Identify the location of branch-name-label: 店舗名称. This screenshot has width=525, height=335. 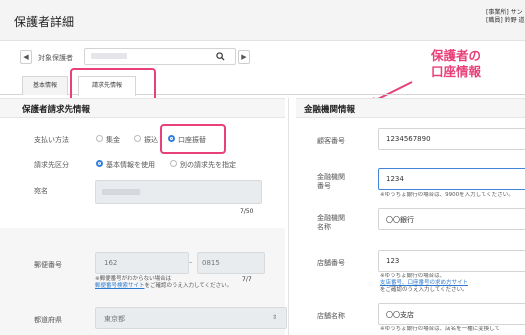
(331, 316).